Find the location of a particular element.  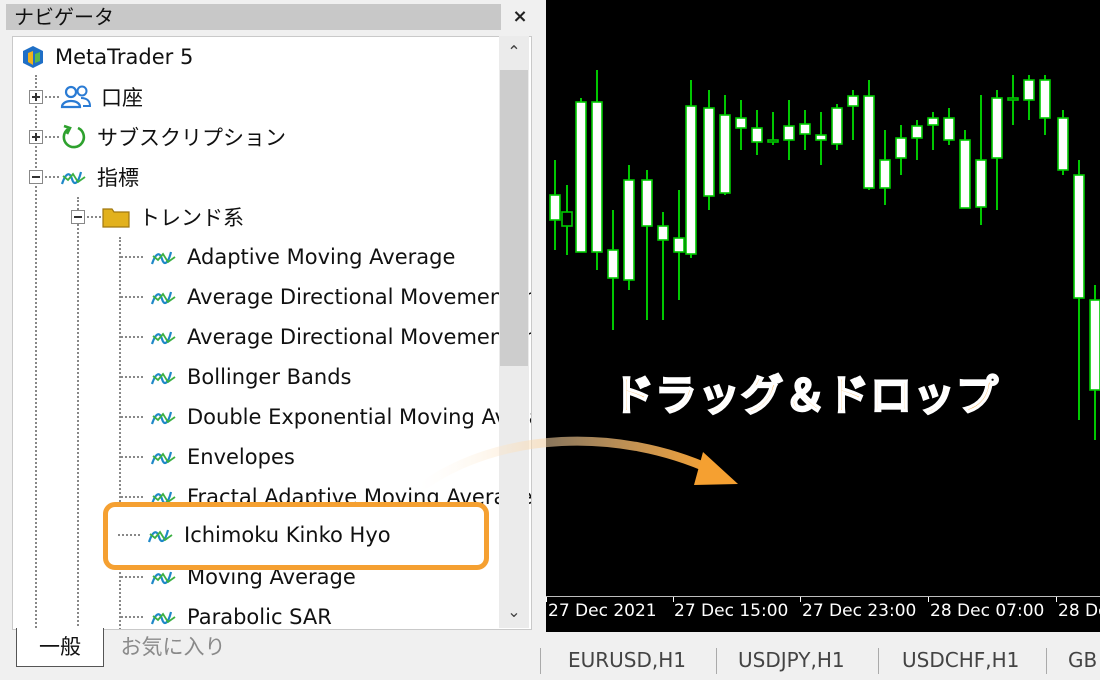

tree-item-indicator-selected: Ichimoku Kinko Hyo is located at coordinates (254, 535).